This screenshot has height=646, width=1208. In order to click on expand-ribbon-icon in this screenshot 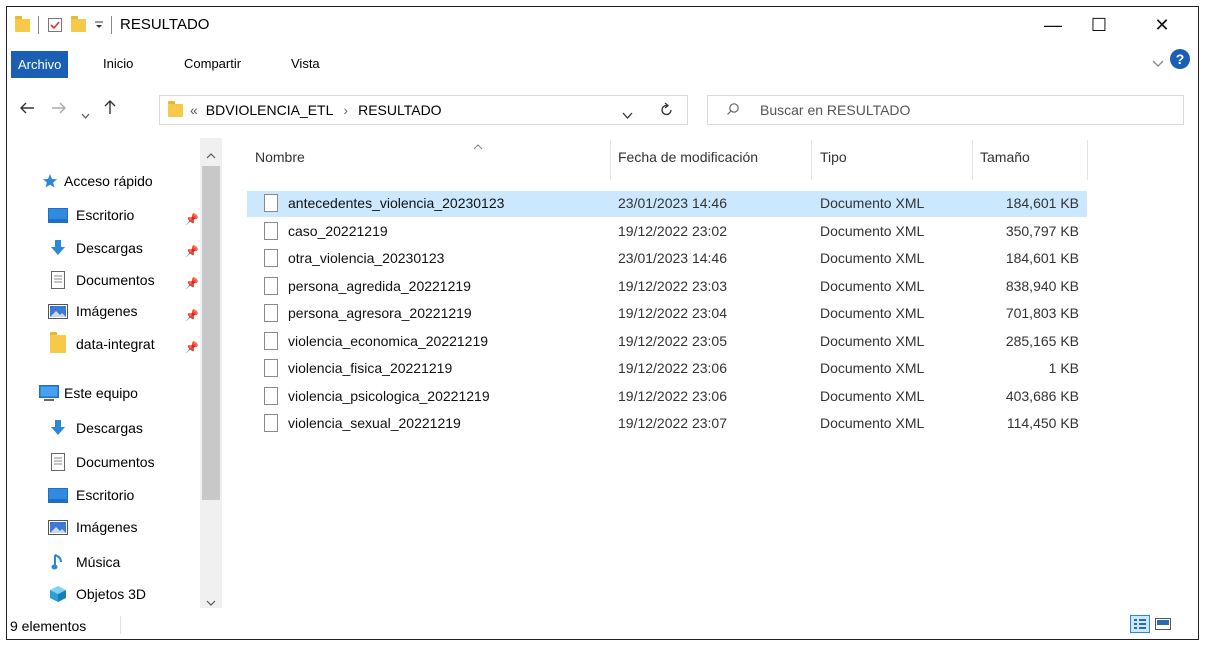, I will do `click(1158, 63)`.